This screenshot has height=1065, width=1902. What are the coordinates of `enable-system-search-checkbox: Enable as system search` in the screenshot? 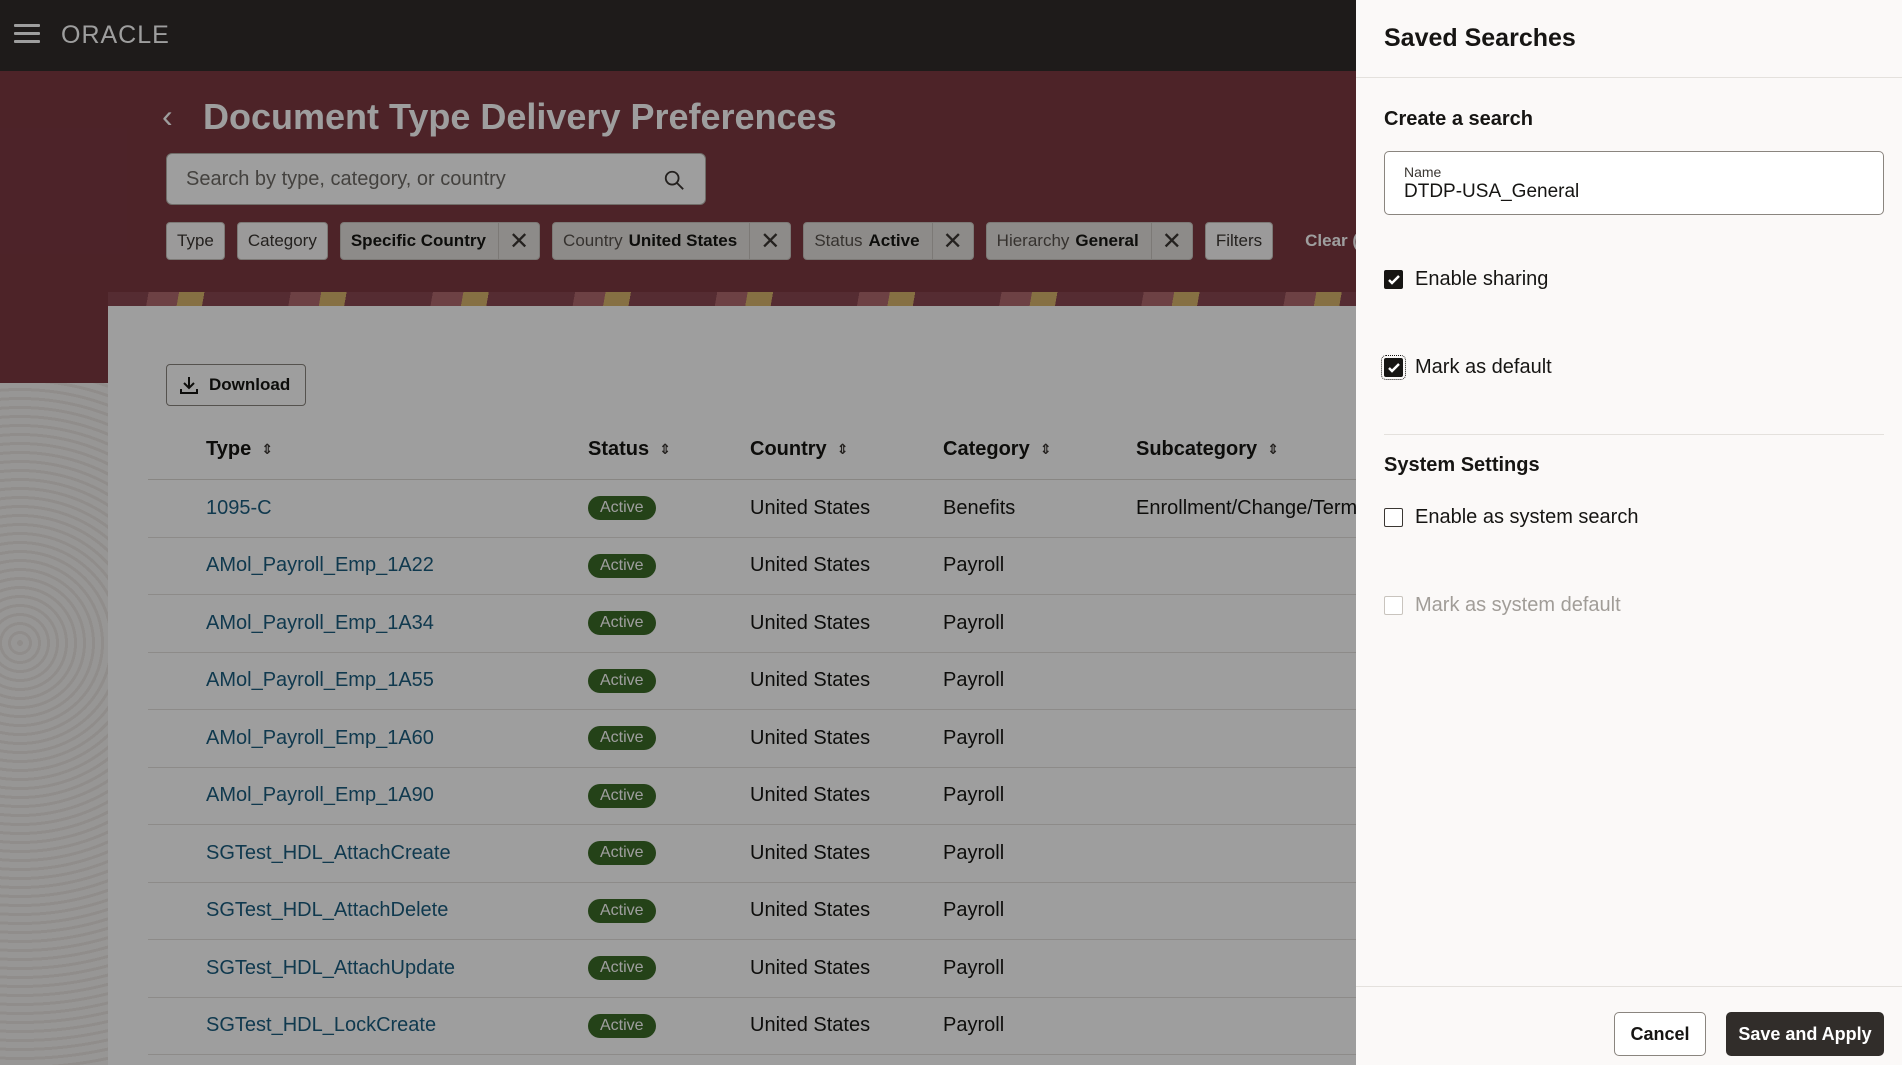 It's located at (1511, 517).